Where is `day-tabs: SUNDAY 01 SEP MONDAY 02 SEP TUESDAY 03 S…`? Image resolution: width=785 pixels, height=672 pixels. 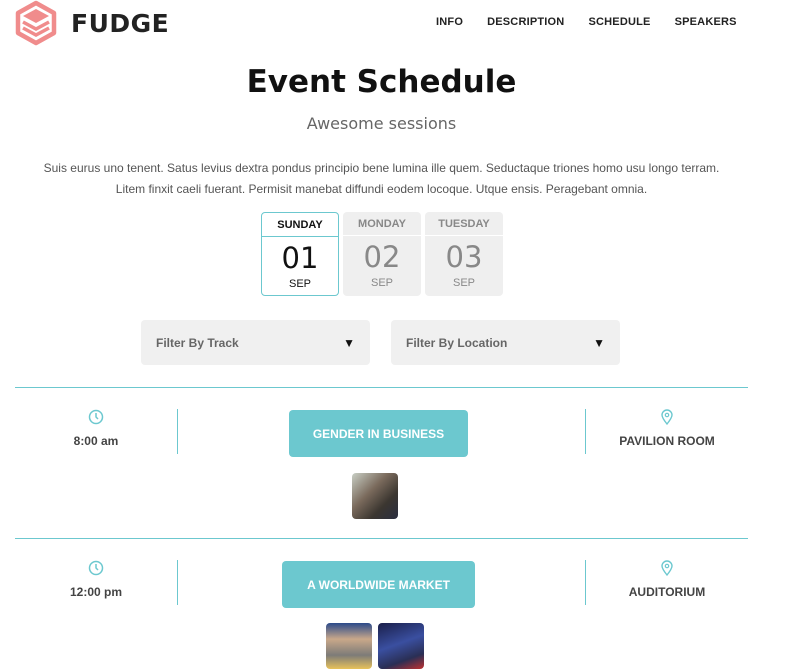
day-tabs: SUNDAY 01 SEP MONDAY 02 SEP TUESDAY 03 S… is located at coordinates (382, 254).